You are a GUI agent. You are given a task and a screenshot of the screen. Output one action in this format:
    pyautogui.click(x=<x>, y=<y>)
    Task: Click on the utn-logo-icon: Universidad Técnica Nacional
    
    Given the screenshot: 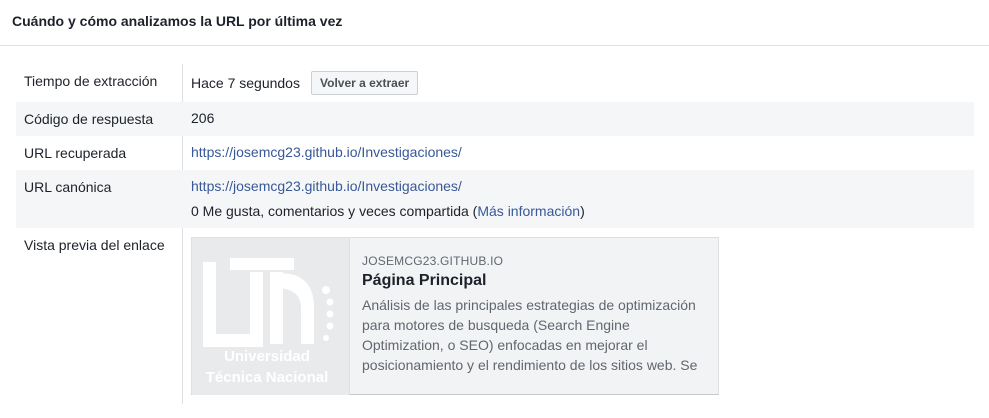 What is the action you would take?
    pyautogui.click(x=268, y=322)
    